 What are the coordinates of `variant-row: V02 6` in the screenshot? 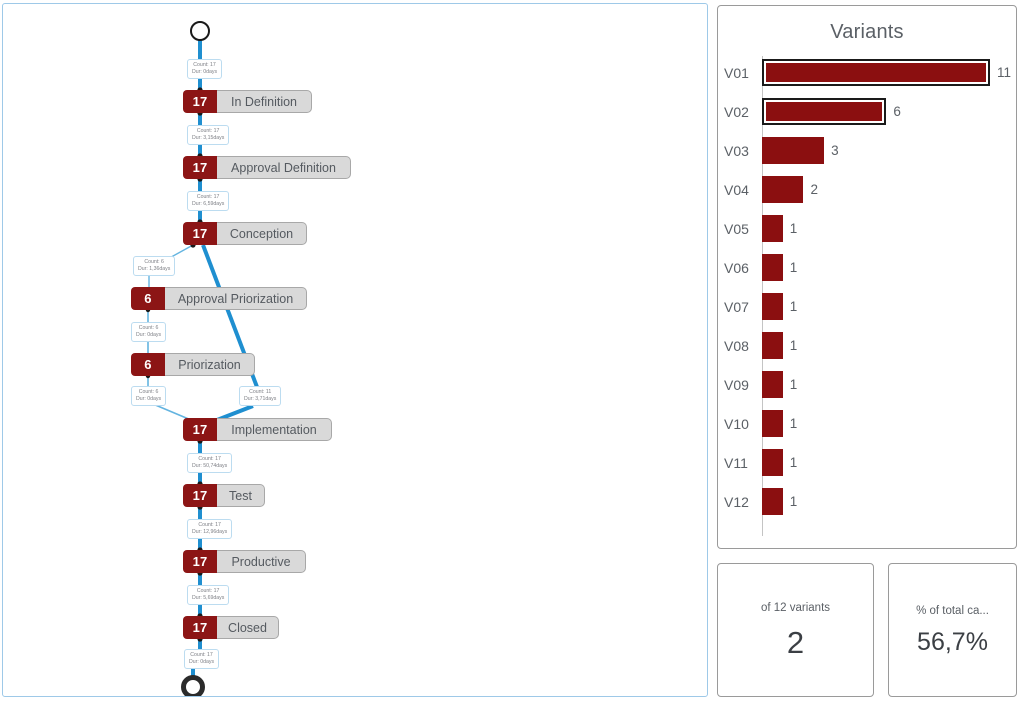 It's located at (867, 111).